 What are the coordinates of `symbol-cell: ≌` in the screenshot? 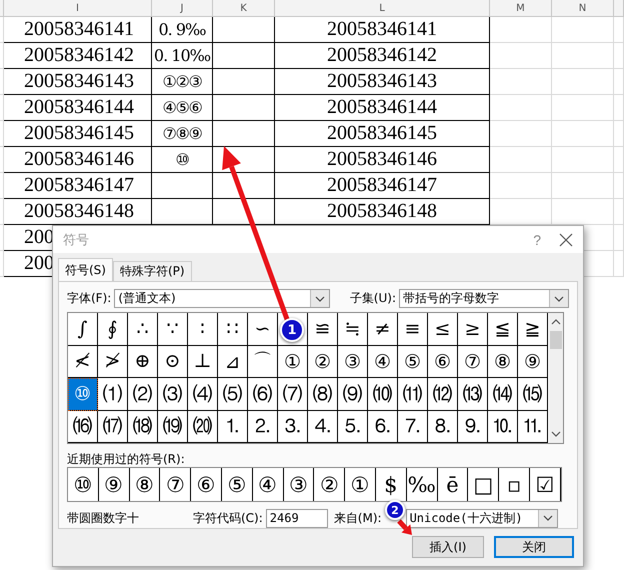 It's located at (323, 329).